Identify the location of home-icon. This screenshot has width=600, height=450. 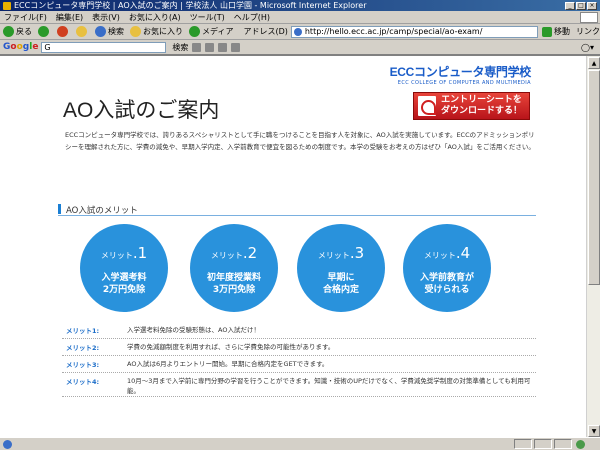
(81, 31).